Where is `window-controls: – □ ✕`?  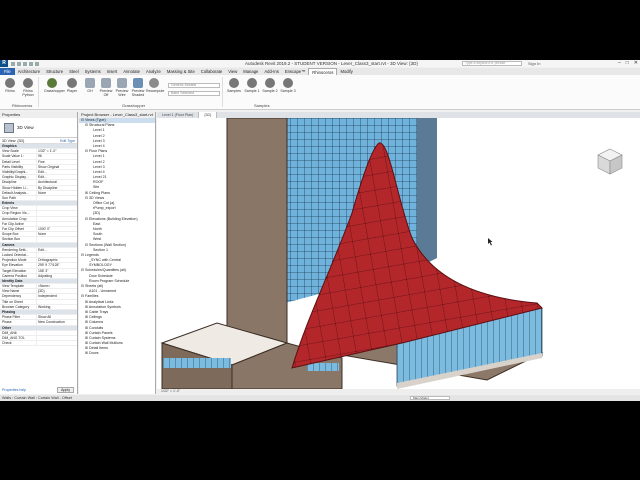
window-controls: – □ ✕ is located at coordinates (628, 63).